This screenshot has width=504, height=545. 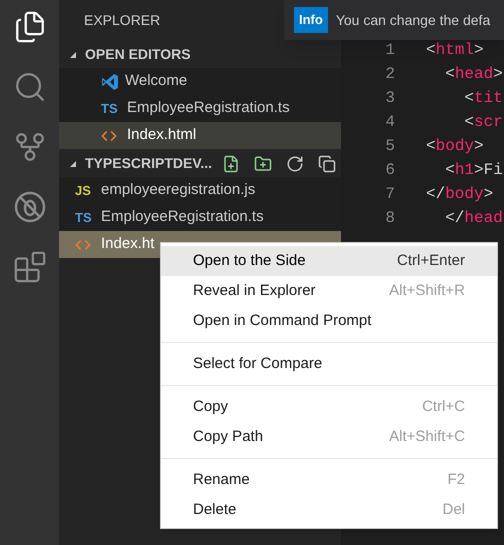 What do you see at coordinates (460, 194) in the screenshot?
I see `code-line: </body>` at bounding box center [460, 194].